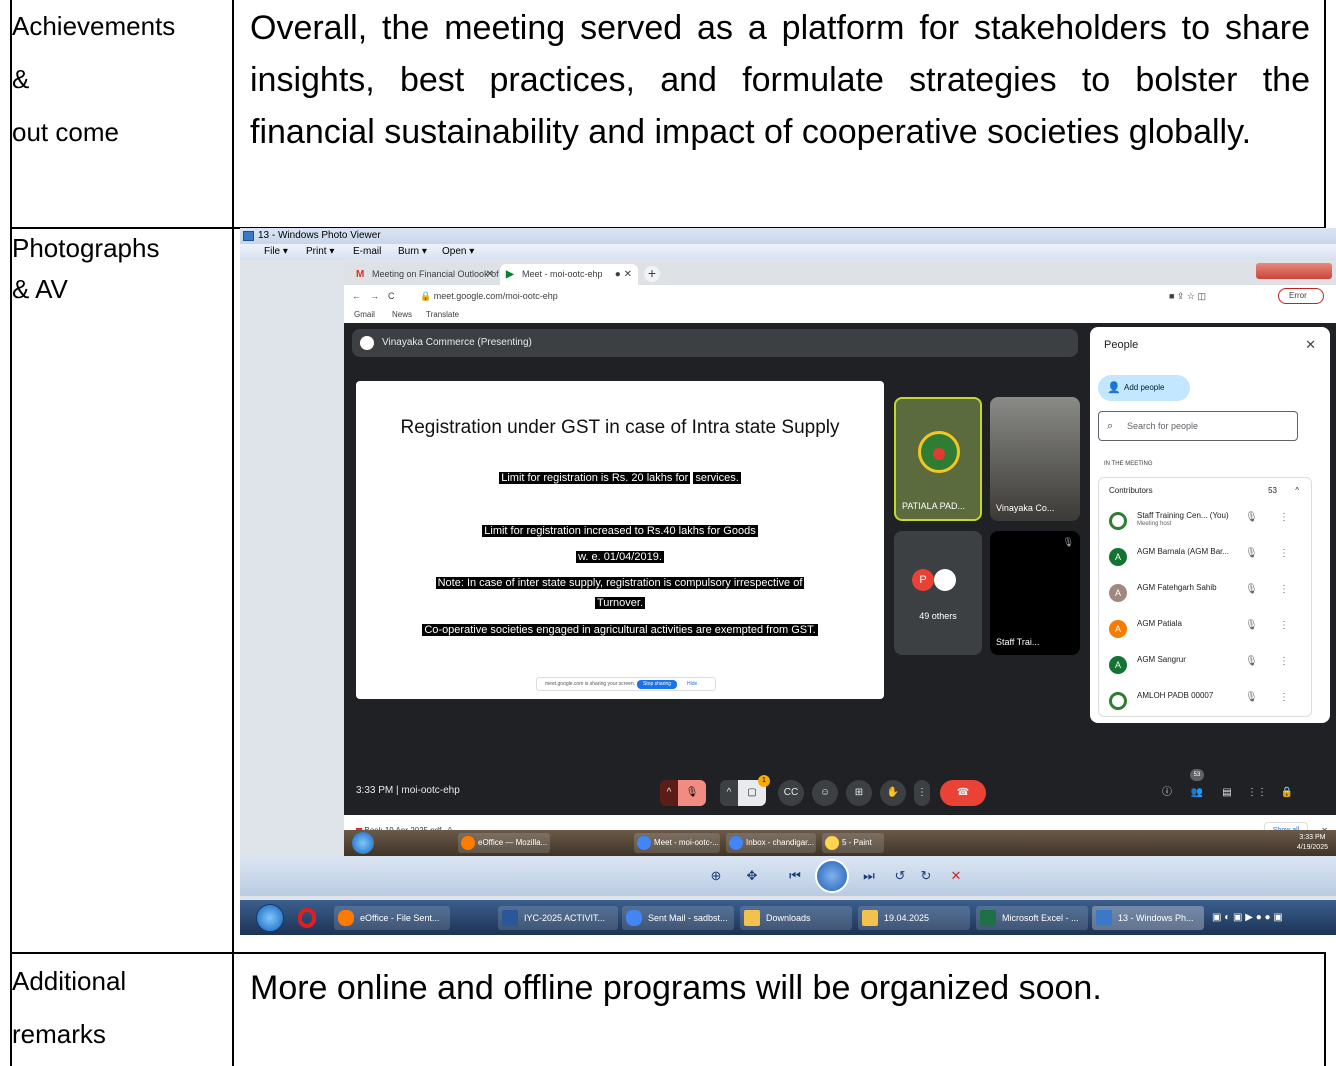 Image resolution: width=1336 pixels, height=1066 pixels. What do you see at coordinates (914, 918) in the screenshot?
I see `taskbar-item: 19.04.2025` at bounding box center [914, 918].